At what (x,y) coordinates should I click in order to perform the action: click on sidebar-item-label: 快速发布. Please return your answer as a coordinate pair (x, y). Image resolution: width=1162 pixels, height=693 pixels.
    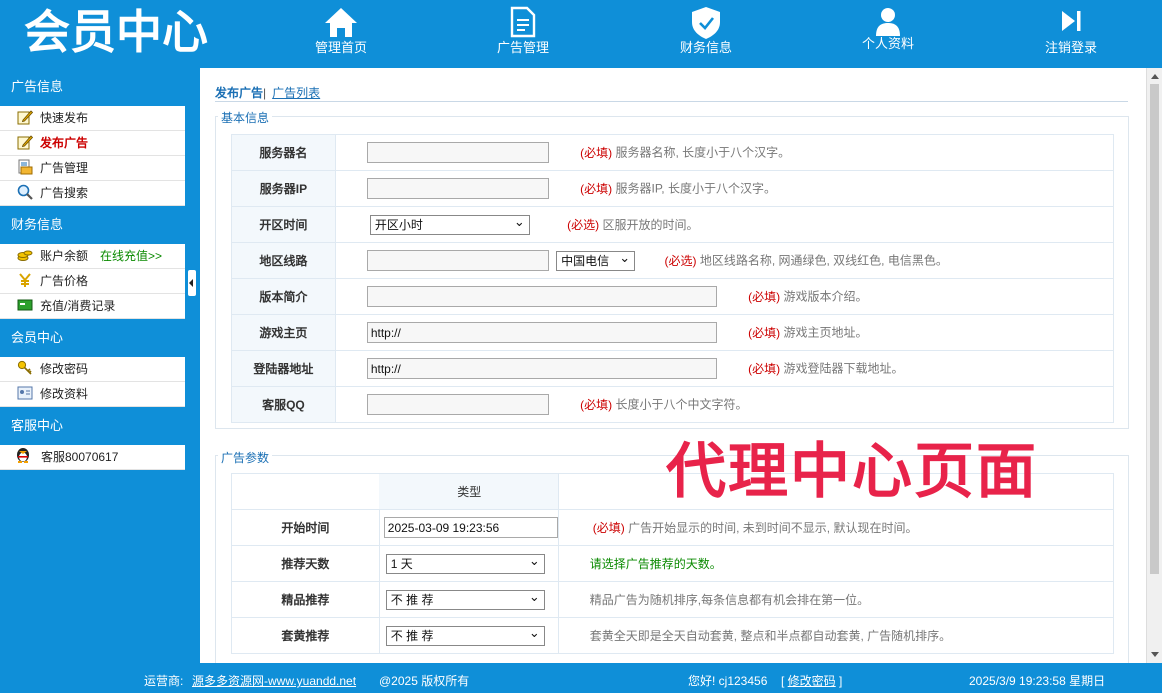
    Looking at the image, I should click on (64, 118).